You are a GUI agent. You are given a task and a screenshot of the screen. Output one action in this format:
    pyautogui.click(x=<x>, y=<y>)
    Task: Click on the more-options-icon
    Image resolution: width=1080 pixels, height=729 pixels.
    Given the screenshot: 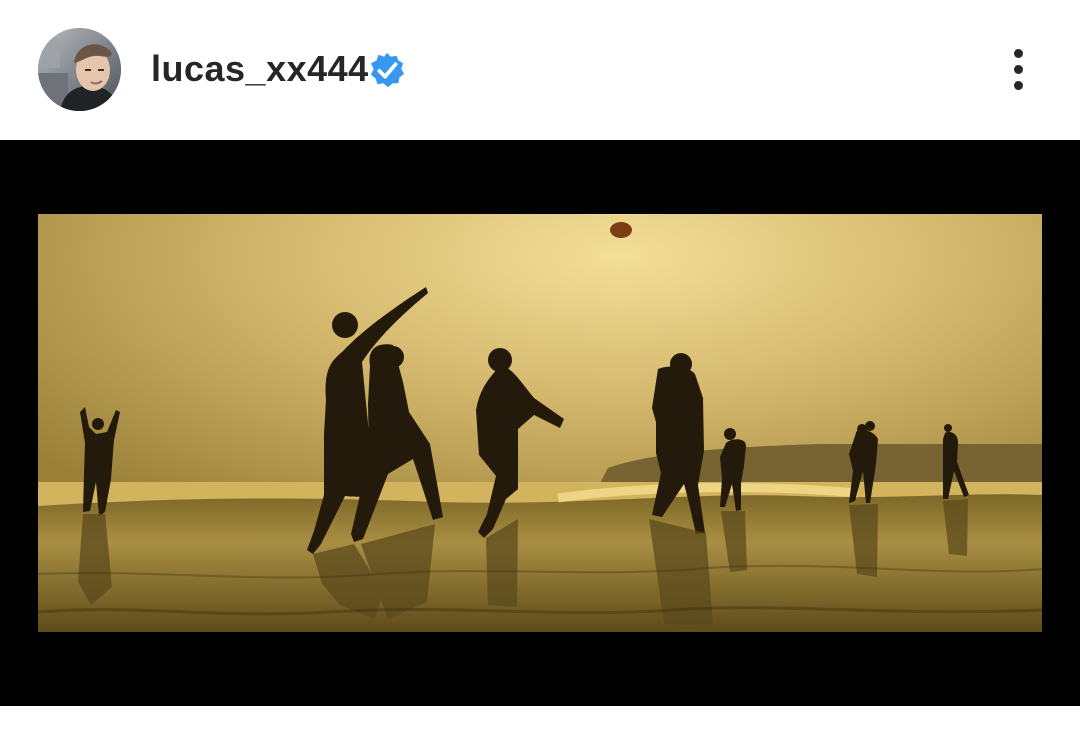 What is the action you would take?
    pyautogui.click(x=1019, y=70)
    